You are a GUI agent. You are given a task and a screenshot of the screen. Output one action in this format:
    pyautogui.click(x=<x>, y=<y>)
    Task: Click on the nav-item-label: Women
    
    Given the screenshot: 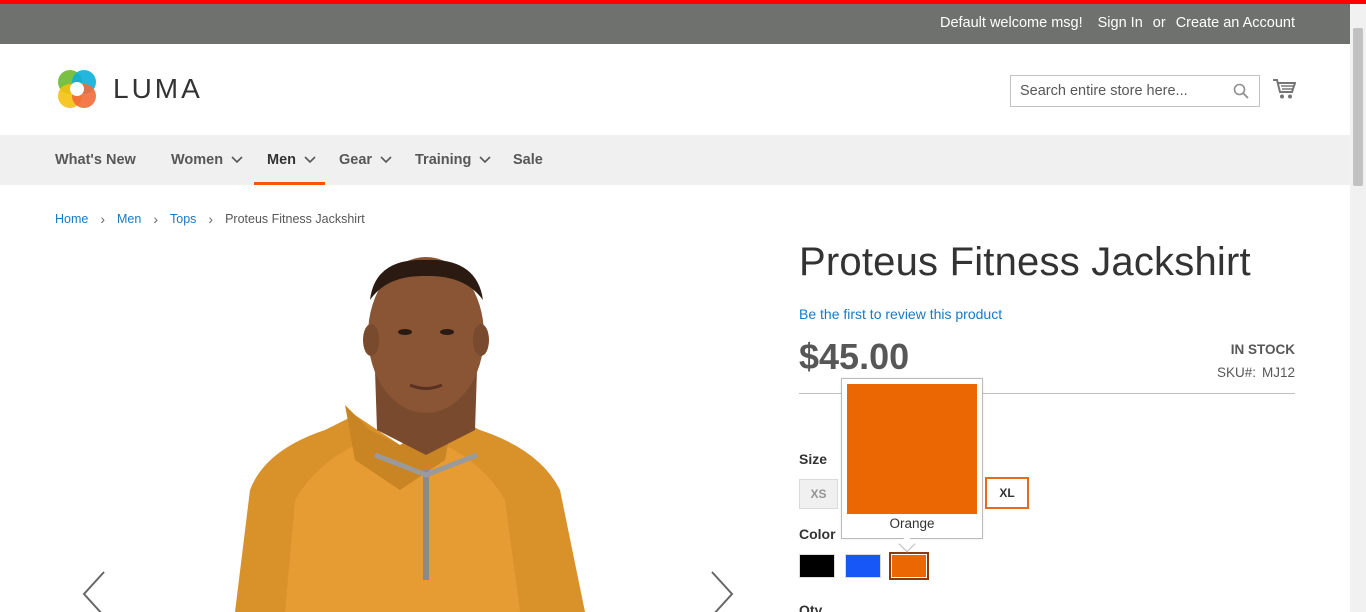 What is the action you would take?
    pyautogui.click(x=197, y=160)
    